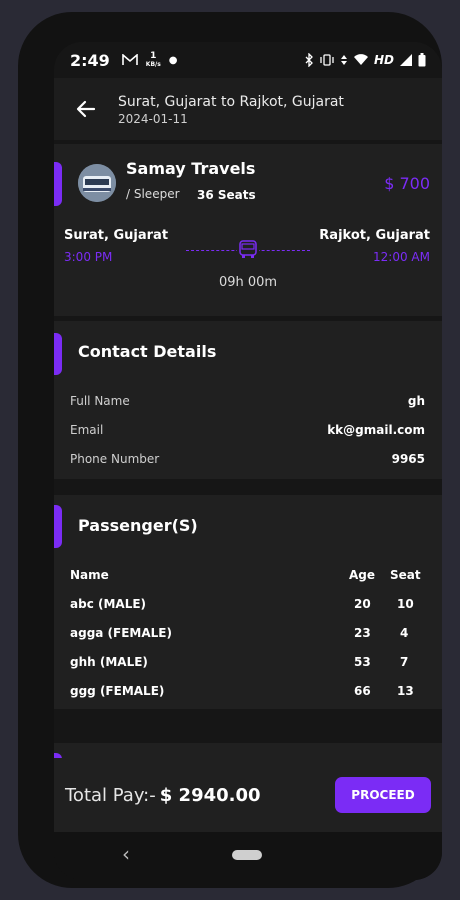 The height and width of the screenshot is (900, 460). I want to click on network-speed-unit: KB/s, so click(153, 64).